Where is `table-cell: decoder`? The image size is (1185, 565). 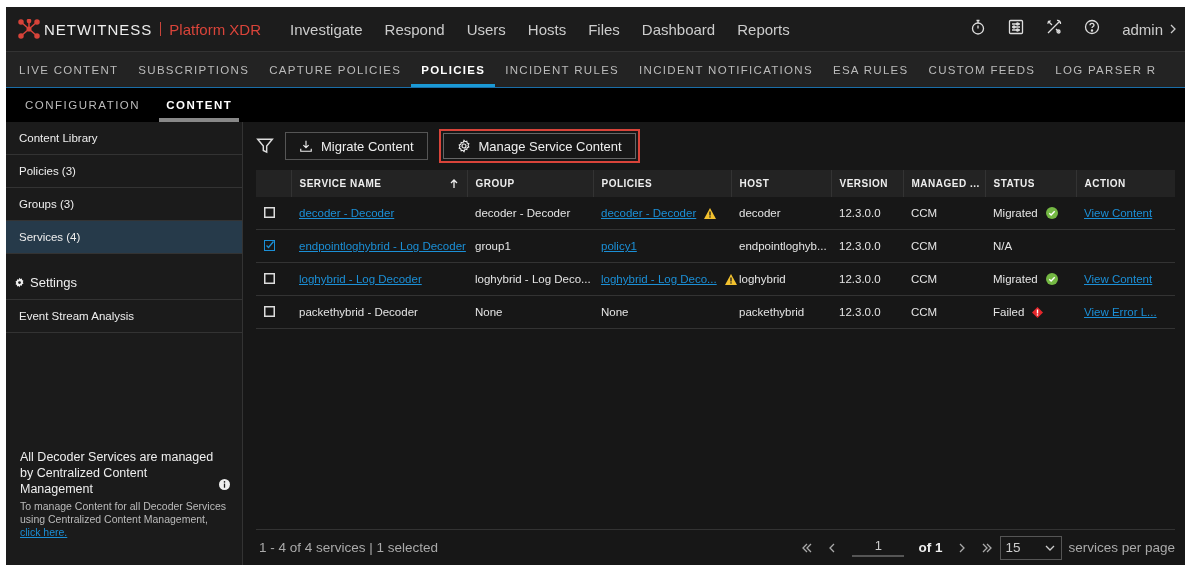 table-cell: decoder is located at coordinates (760, 213).